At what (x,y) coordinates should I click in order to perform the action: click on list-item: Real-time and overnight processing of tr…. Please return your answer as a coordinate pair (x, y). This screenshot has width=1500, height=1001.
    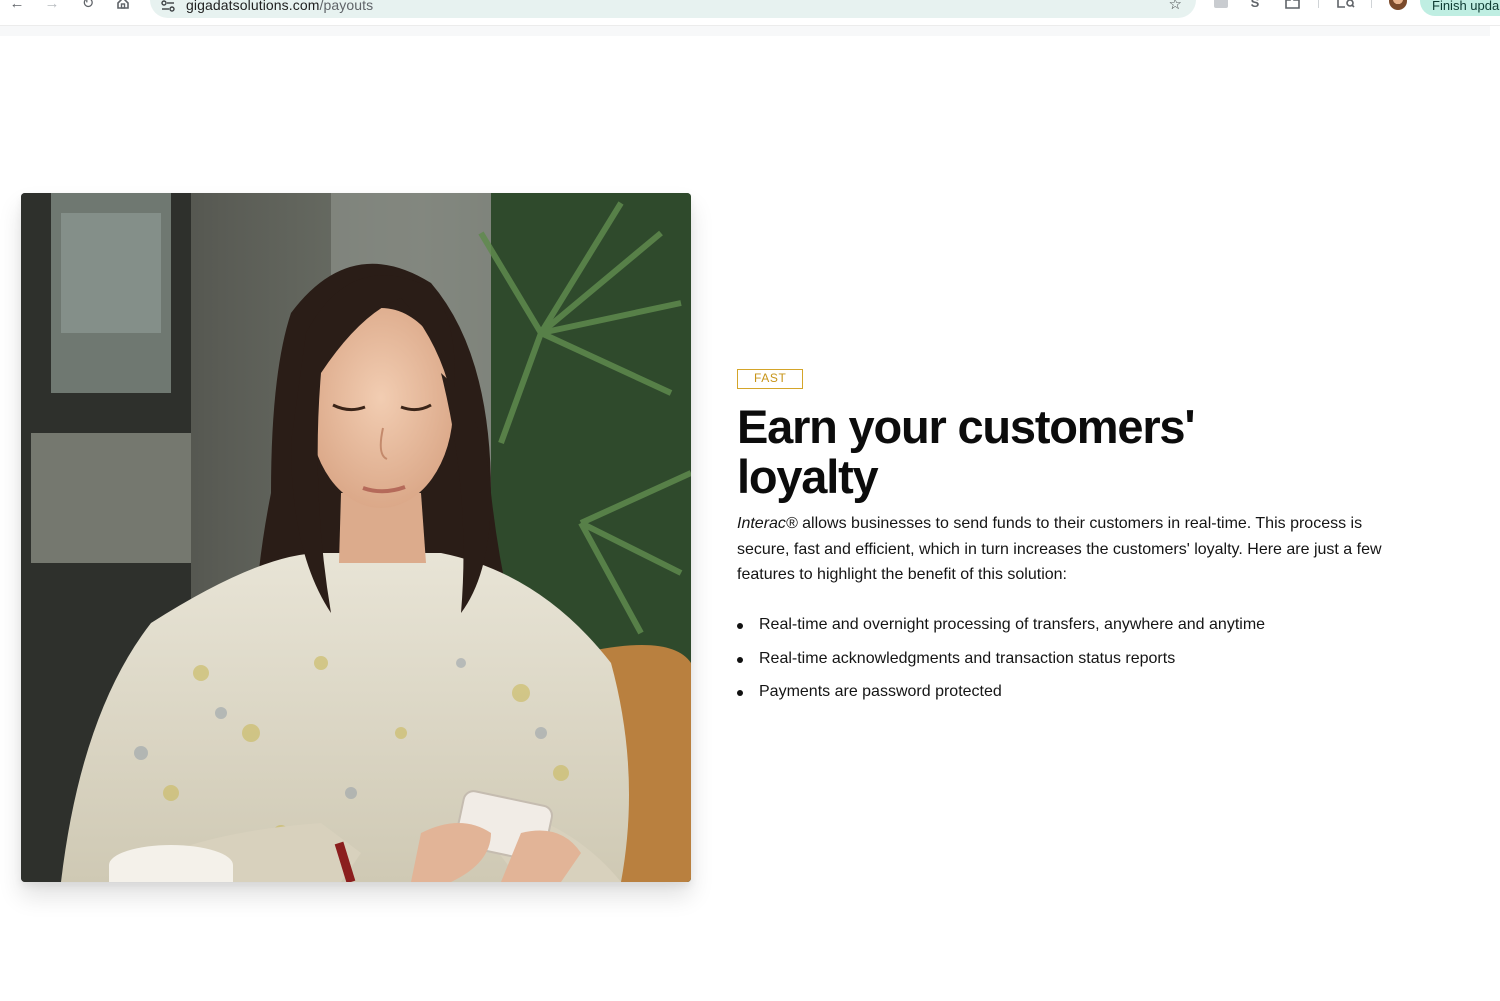
    Looking at the image, I should click on (1077, 625).